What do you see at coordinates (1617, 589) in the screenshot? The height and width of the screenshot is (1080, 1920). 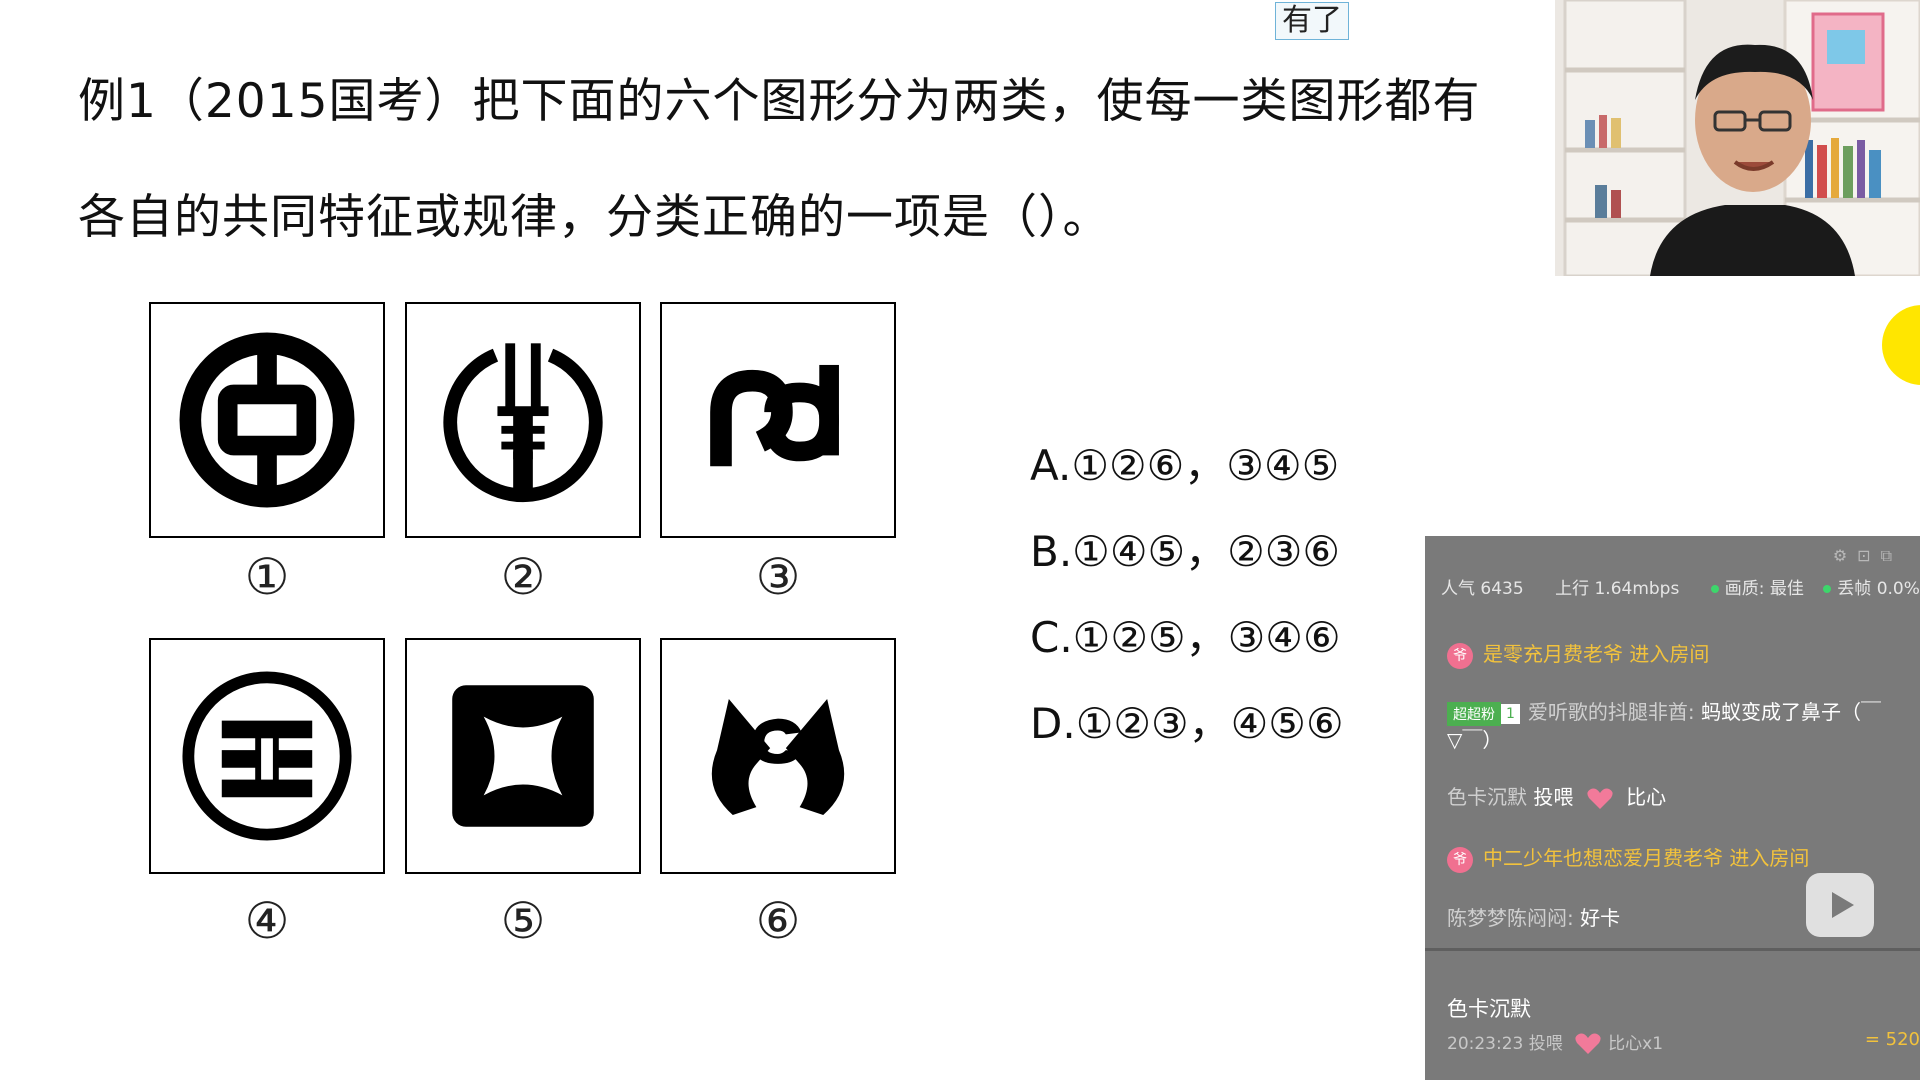 I see `upload-stat: 上行 1.64mbps` at bounding box center [1617, 589].